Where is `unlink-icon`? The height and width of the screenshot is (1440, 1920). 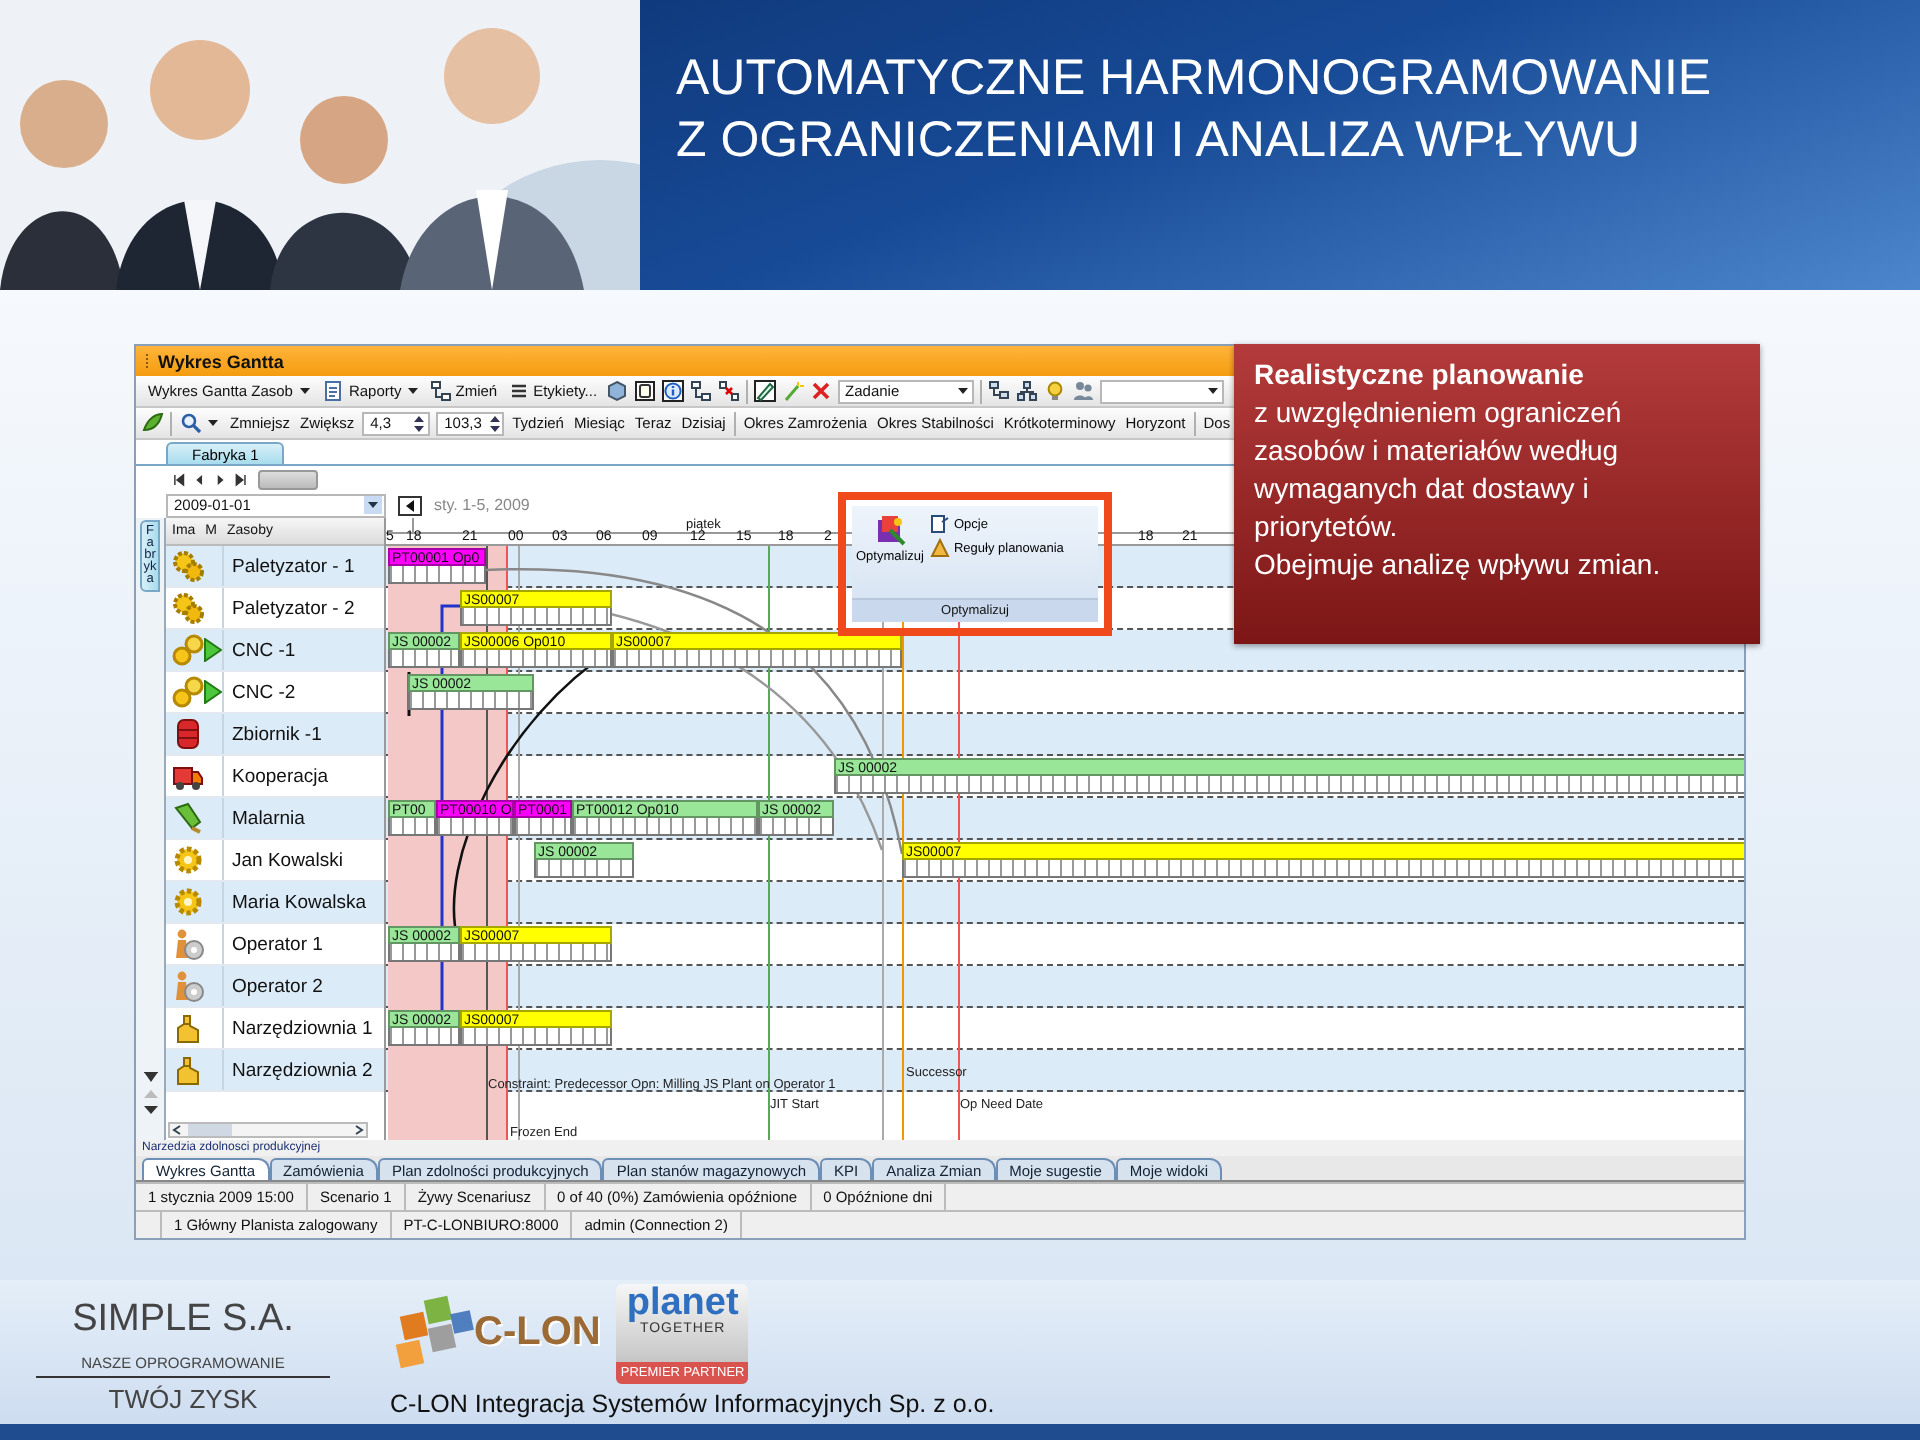 unlink-icon is located at coordinates (728, 391).